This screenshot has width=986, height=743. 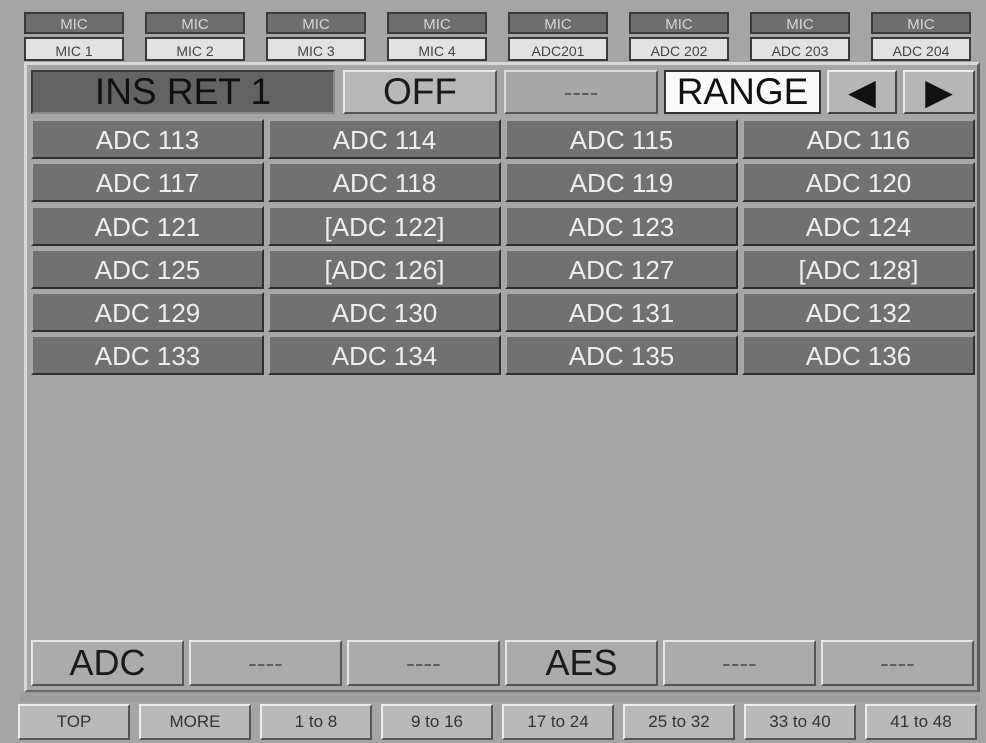 I want to click on patch-button: ADC 135, so click(x=621, y=355).